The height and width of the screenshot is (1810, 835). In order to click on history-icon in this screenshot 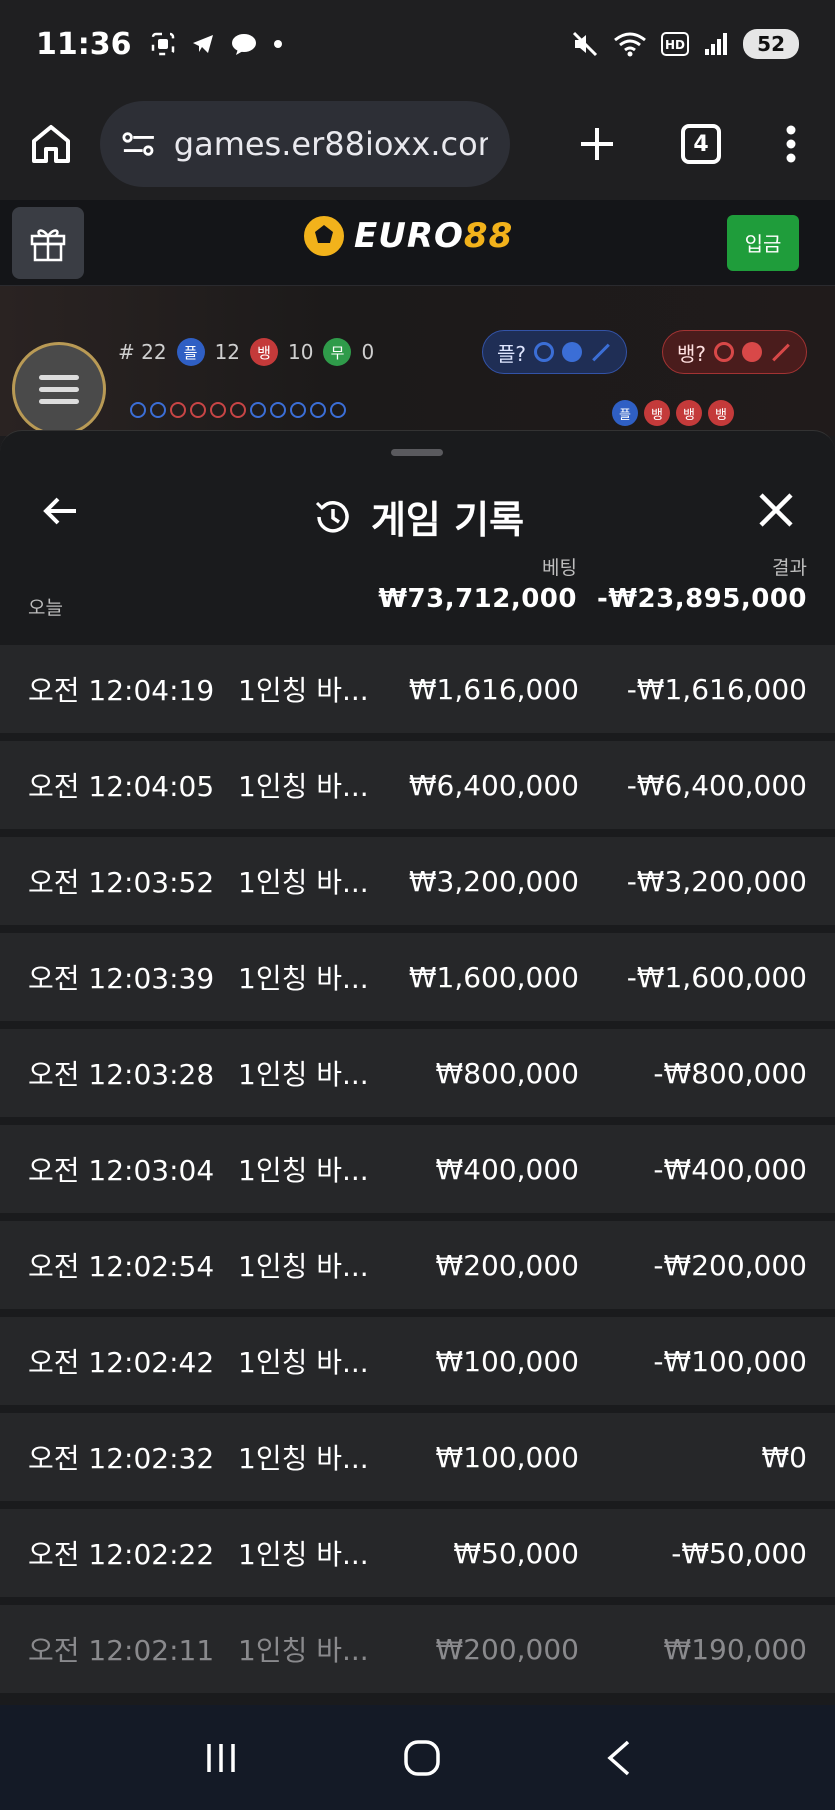, I will do `click(332, 516)`.